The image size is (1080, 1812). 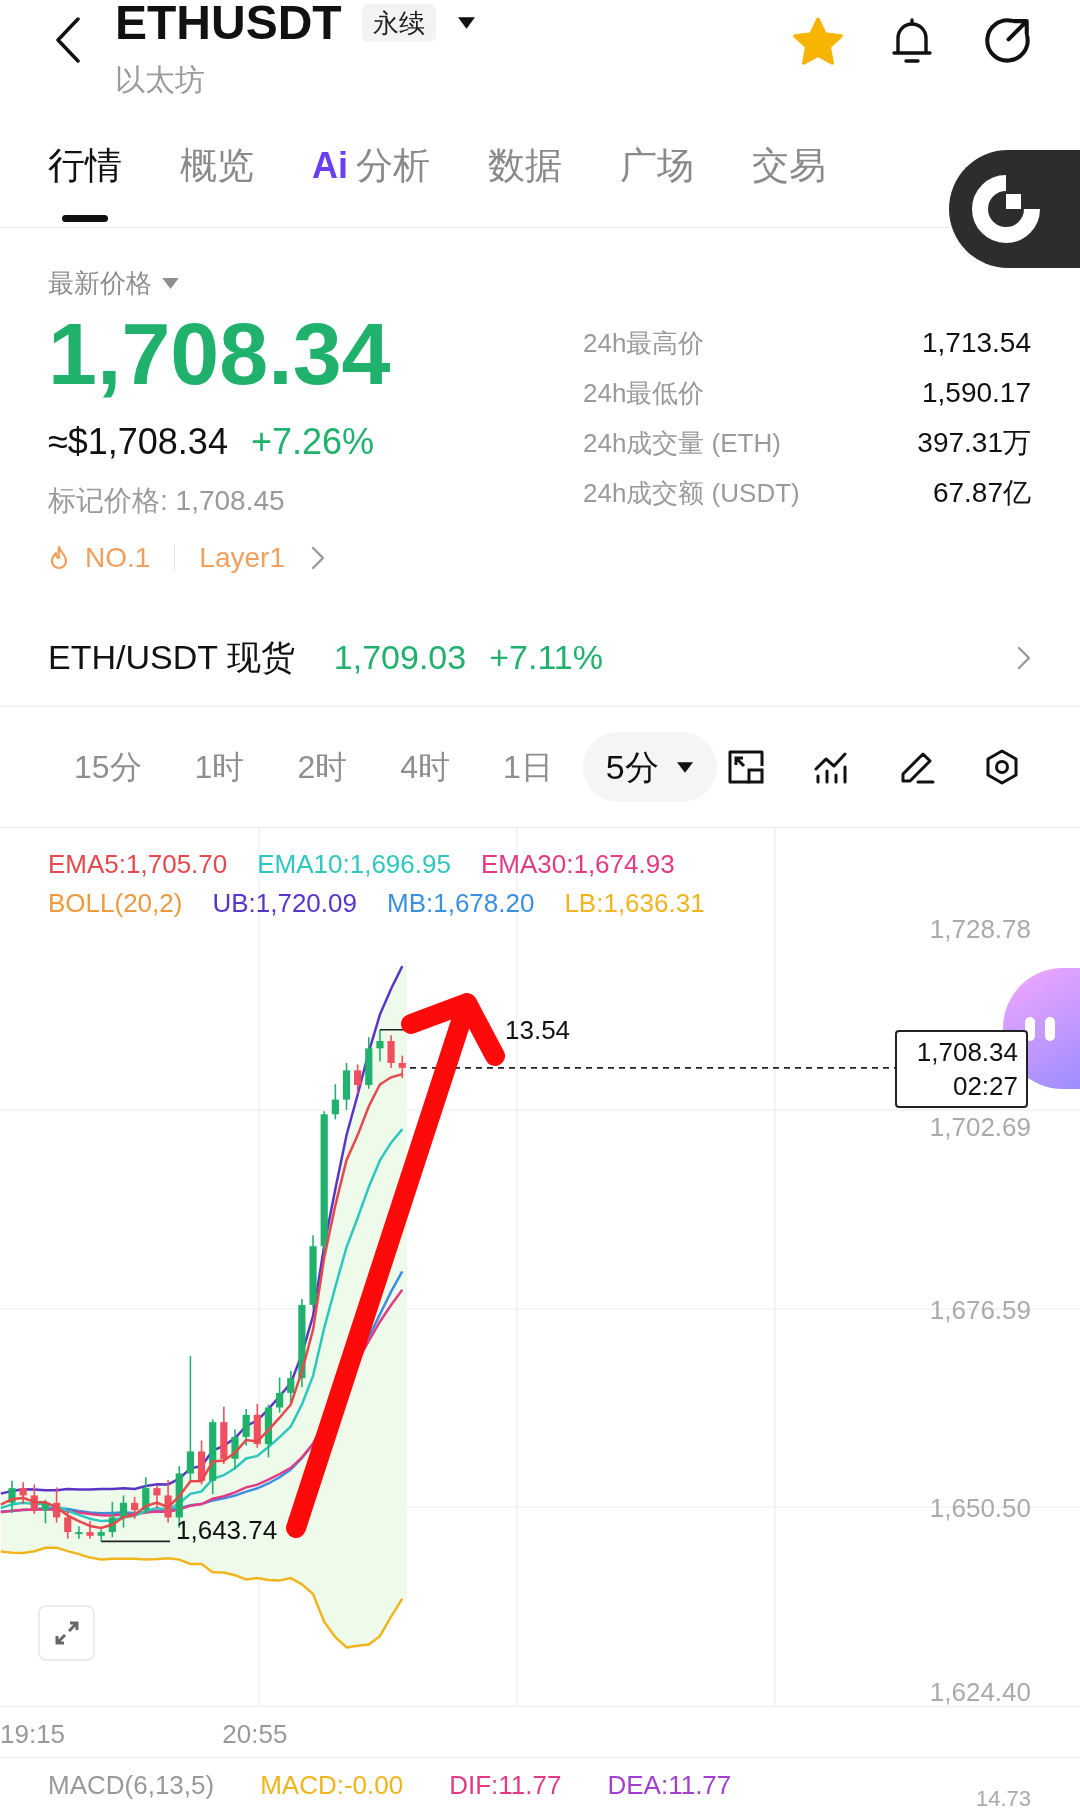 What do you see at coordinates (789, 182) in the screenshot?
I see `tab: 交易` at bounding box center [789, 182].